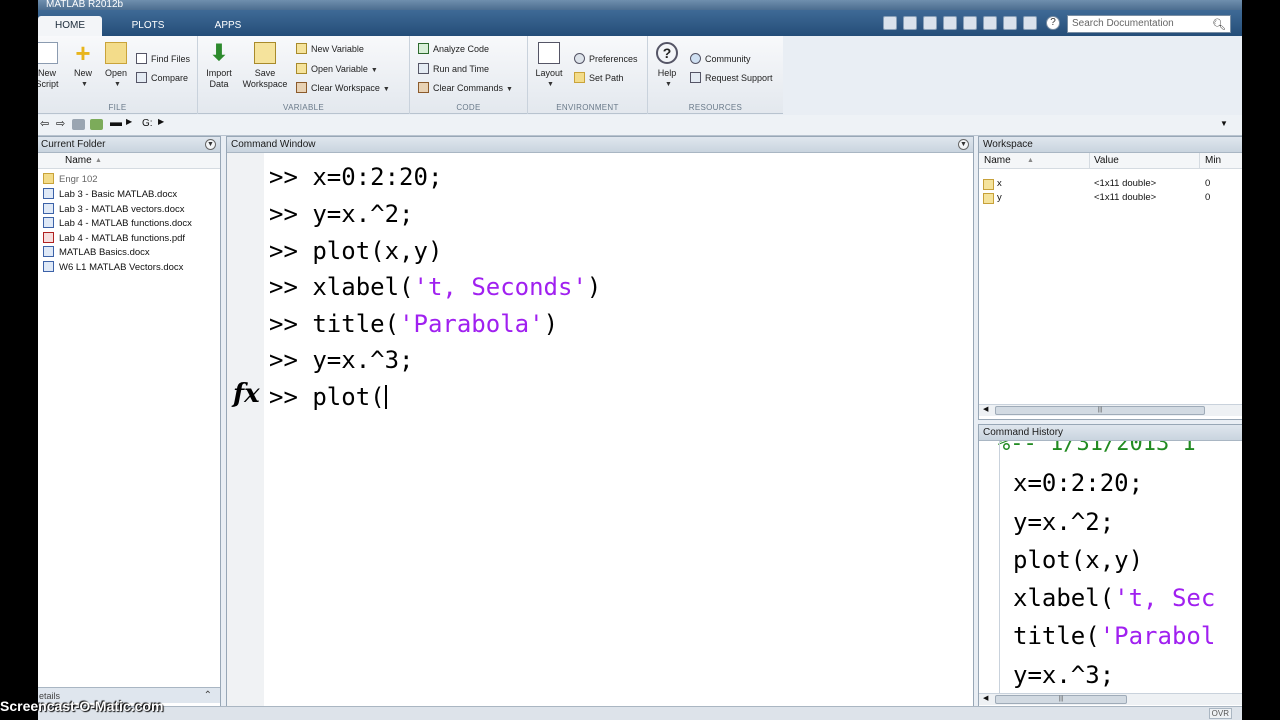 The width and height of the screenshot is (1280, 720). What do you see at coordinates (265, 66) in the screenshot?
I see `save-workspace-button: Save Workspace` at bounding box center [265, 66].